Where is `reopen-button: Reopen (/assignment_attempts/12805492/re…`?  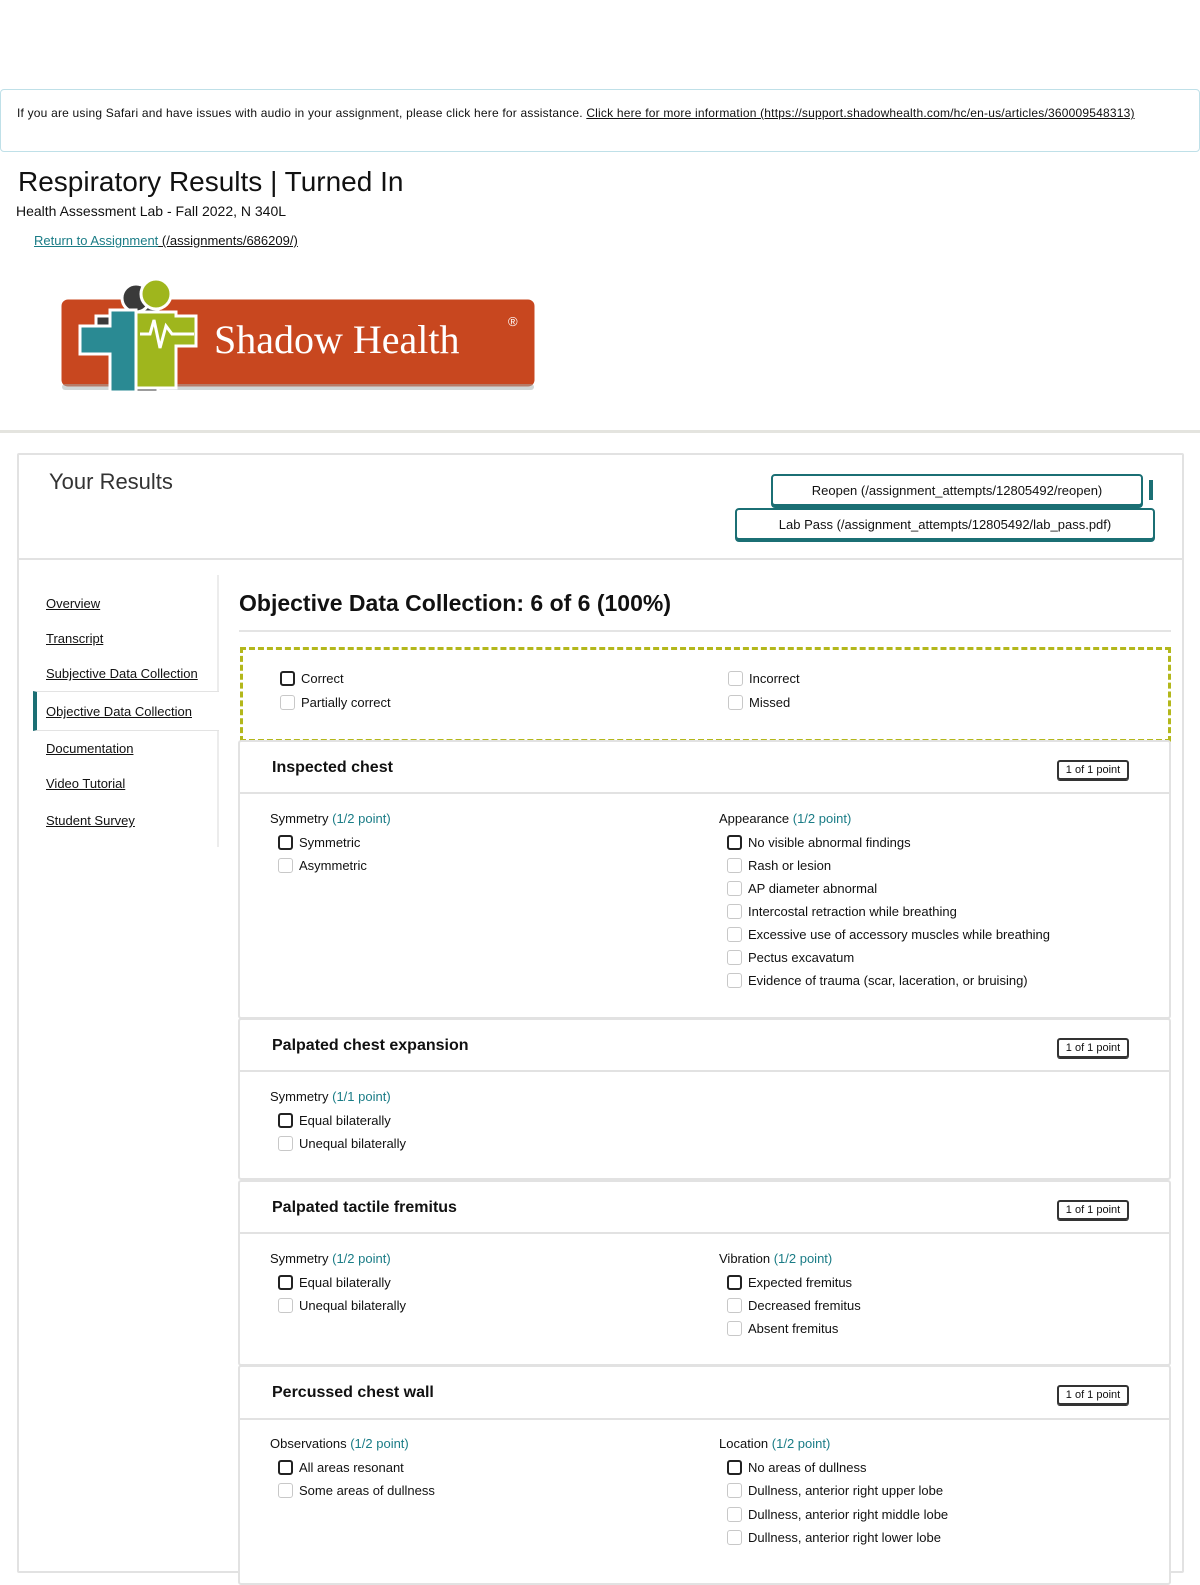 reopen-button: Reopen (/assignment_attempts/12805492/re… is located at coordinates (957, 490).